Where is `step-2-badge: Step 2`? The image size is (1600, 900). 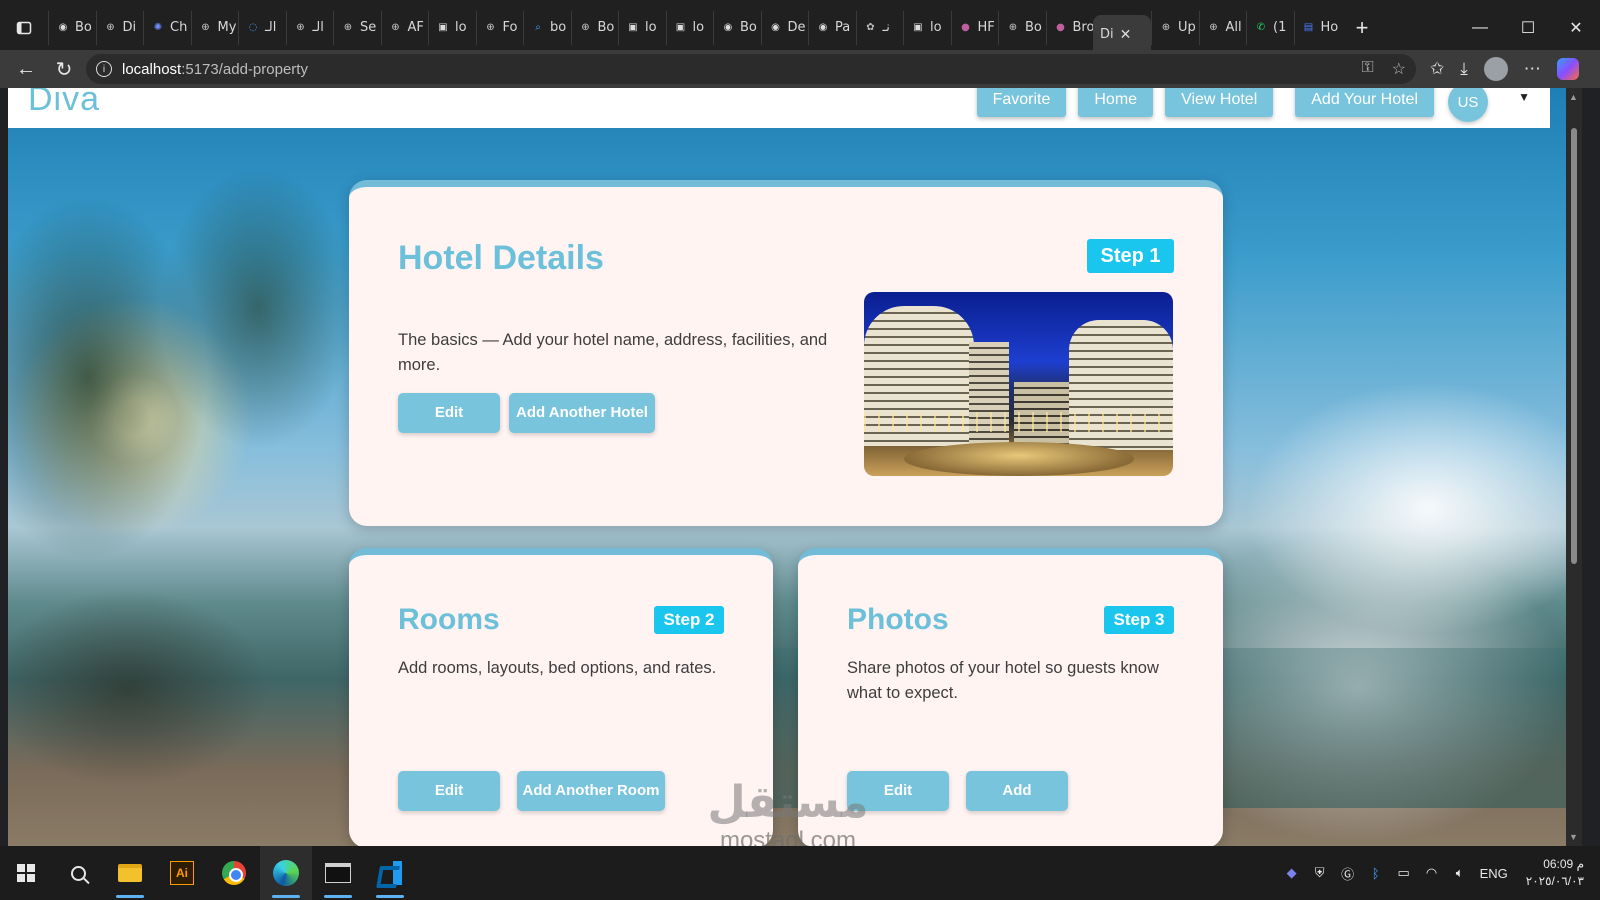
step-2-badge: Step 2 is located at coordinates (689, 620).